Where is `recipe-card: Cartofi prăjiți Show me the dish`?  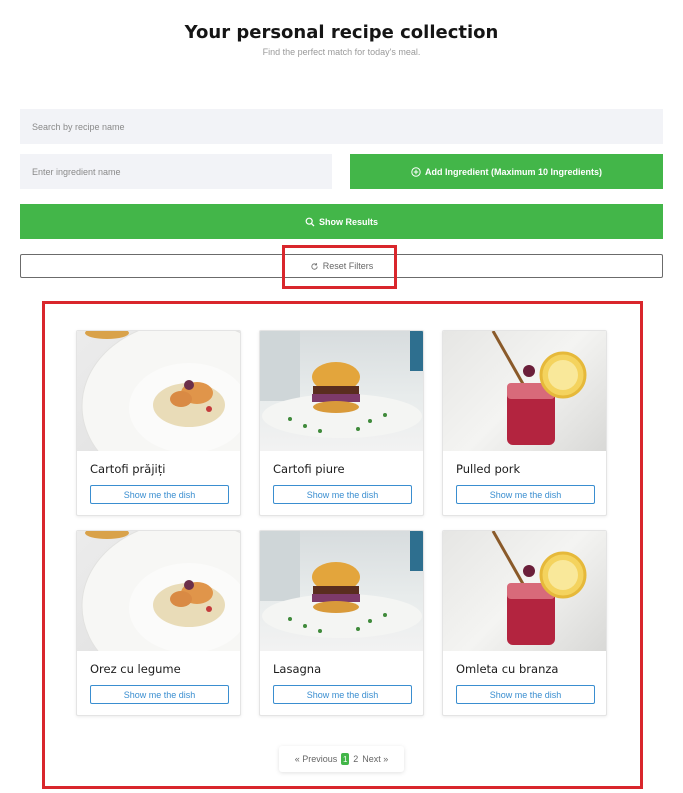
recipe-card: Cartofi prăjiți Show me the dish is located at coordinates (158, 423).